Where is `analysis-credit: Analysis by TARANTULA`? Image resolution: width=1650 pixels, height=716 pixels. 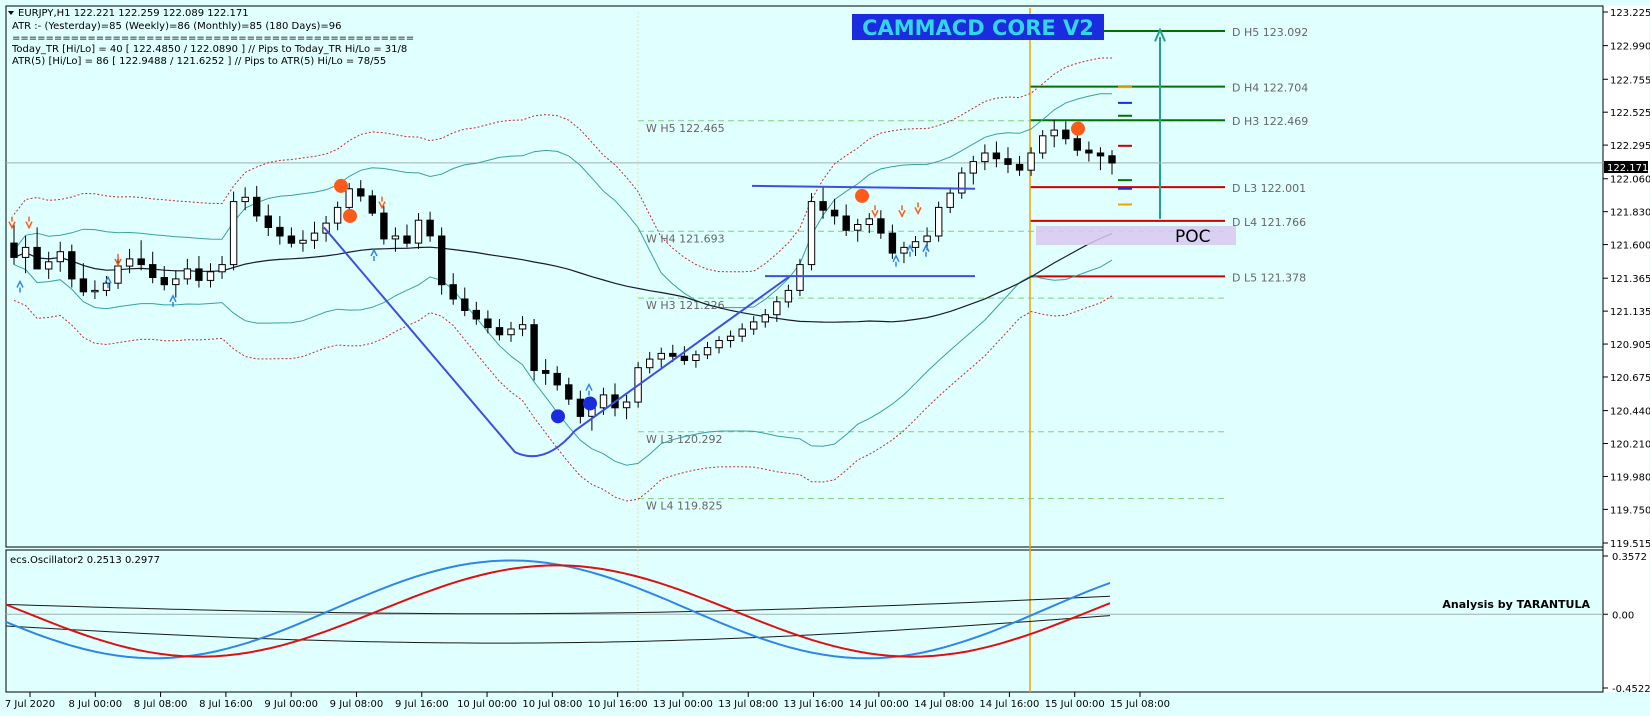 analysis-credit: Analysis by TARANTULA is located at coordinates (1516, 604).